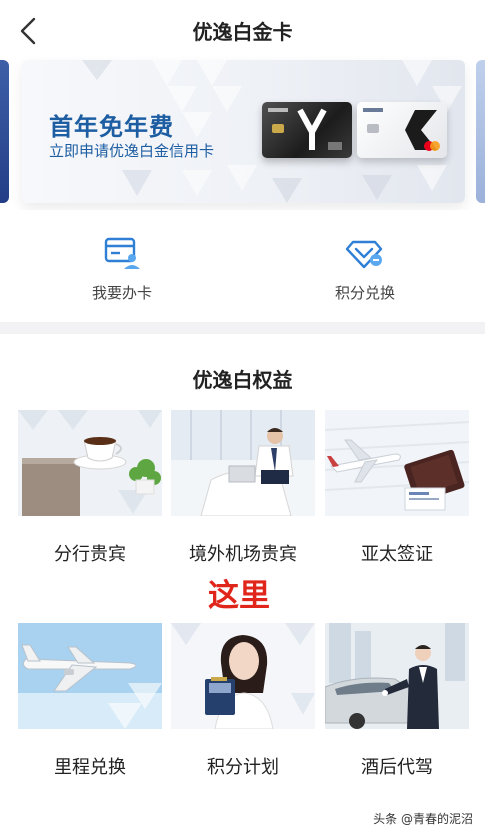 The image size is (485, 836). I want to click on benefit-tile-asia-visa: 亚太签证, so click(397, 488).